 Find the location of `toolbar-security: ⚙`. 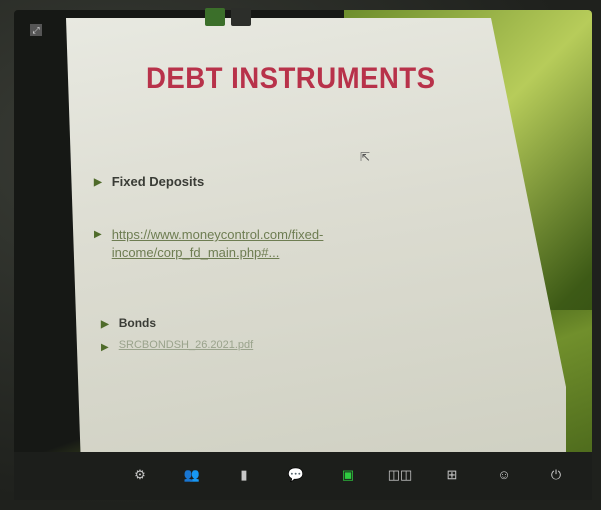

toolbar-security: ⚙ is located at coordinates (140, 476).